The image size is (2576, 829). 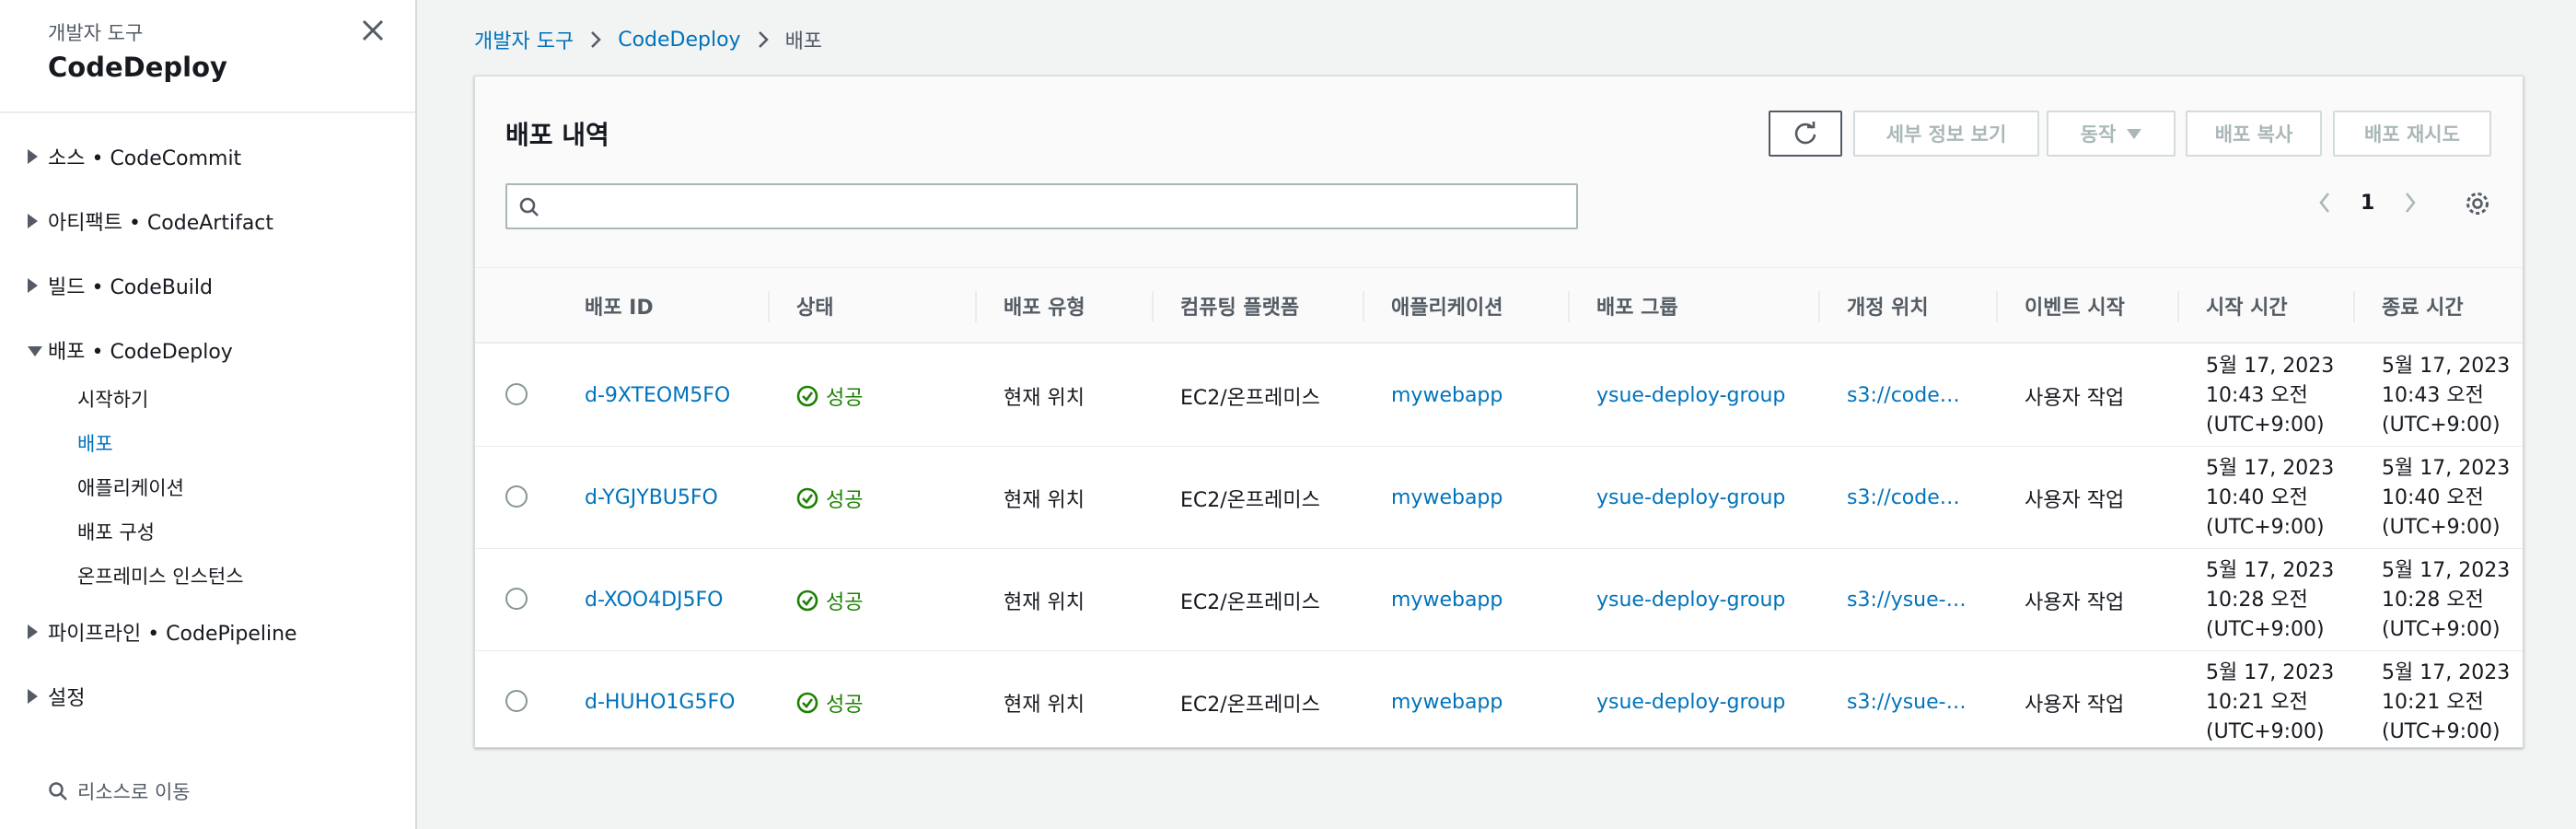 What do you see at coordinates (2433, 702) in the screenshot?
I see `end-clock: 10:21 오전` at bounding box center [2433, 702].